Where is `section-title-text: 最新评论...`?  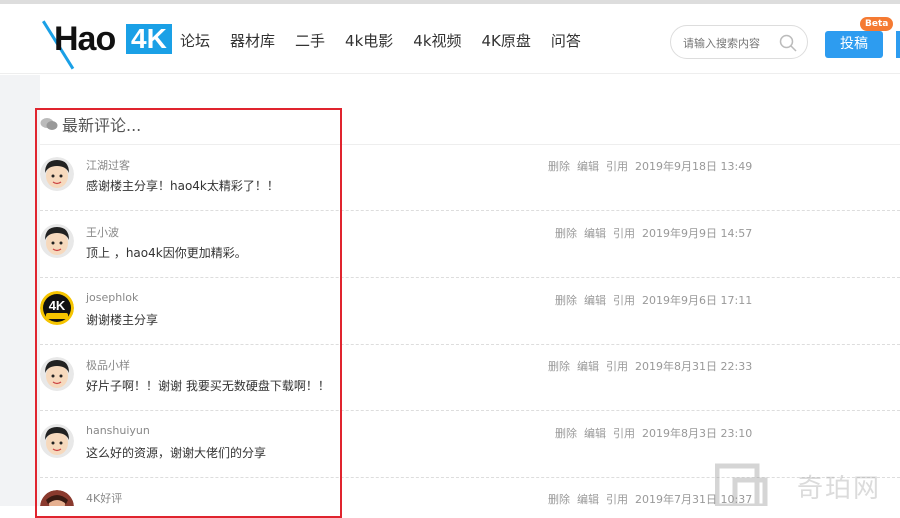 section-title-text: 最新评论... is located at coordinates (102, 125).